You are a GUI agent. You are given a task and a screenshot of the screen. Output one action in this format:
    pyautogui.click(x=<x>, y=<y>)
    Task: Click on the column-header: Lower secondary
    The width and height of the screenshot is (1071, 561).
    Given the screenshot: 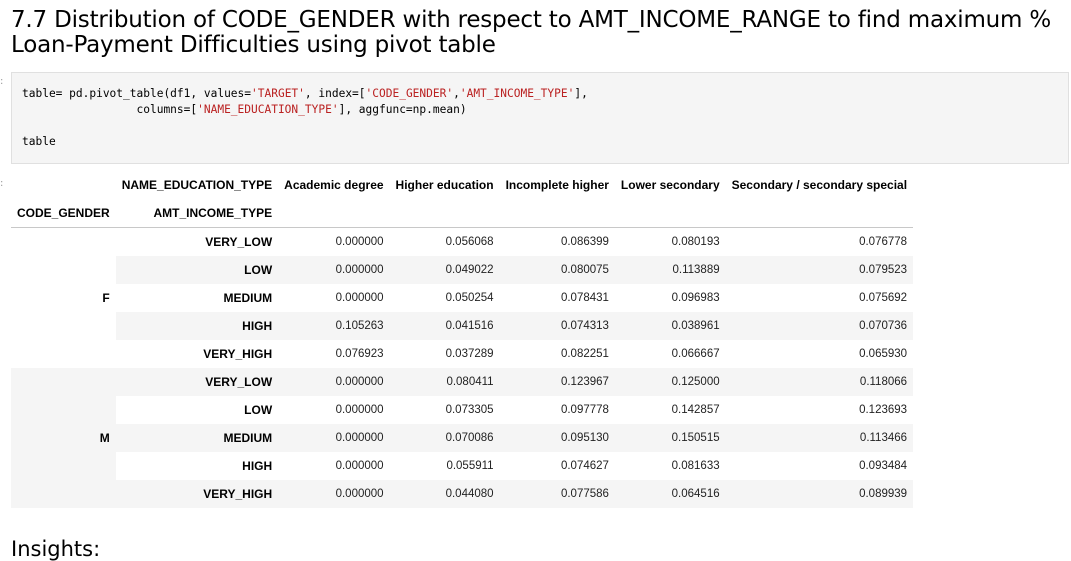 What is the action you would take?
    pyautogui.click(x=670, y=185)
    